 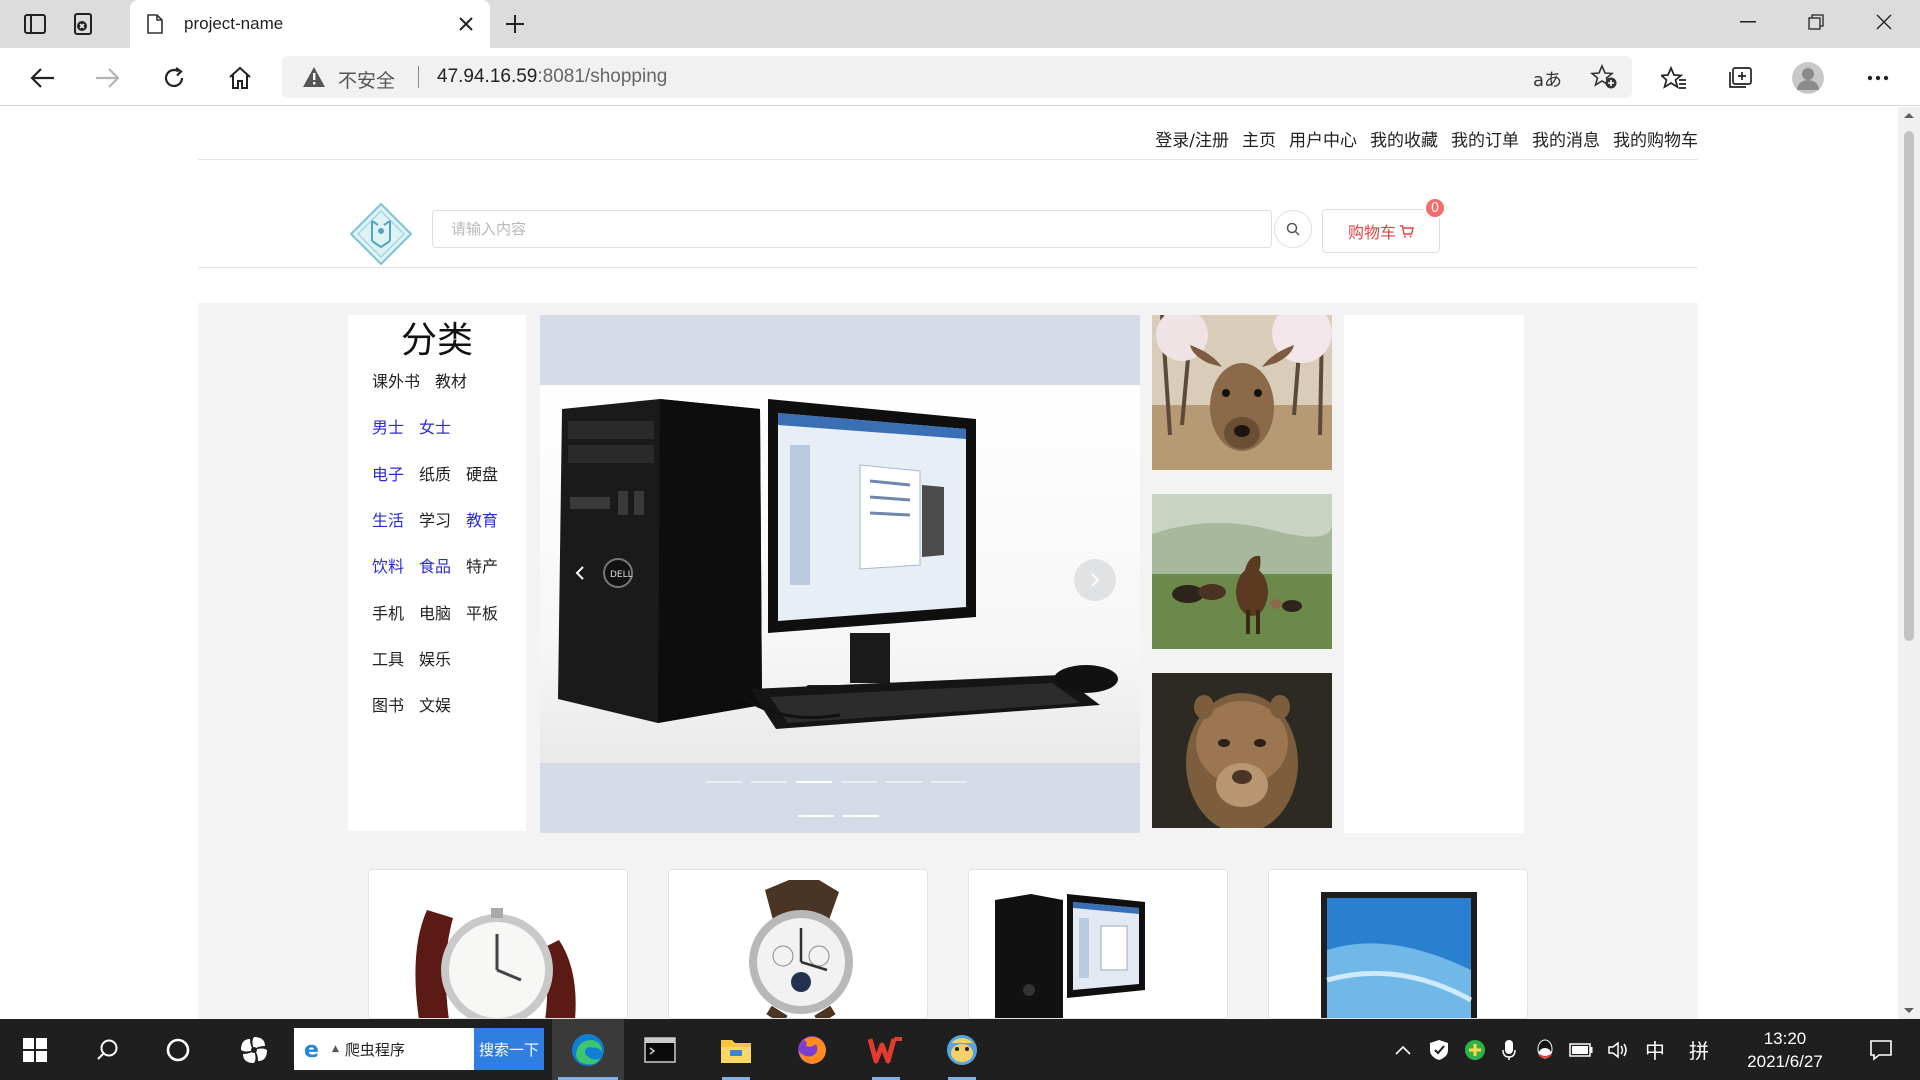 I want to click on profile-avatar-icon, so click(x=1808, y=78).